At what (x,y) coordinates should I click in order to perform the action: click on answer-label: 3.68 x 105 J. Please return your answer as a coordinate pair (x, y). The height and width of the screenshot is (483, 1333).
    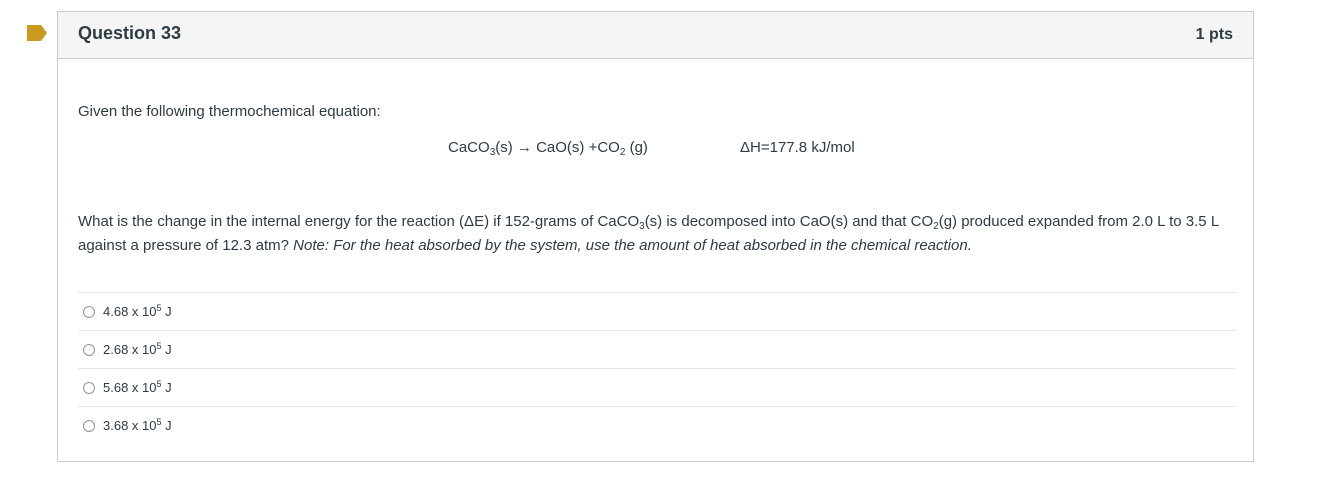
    Looking at the image, I should click on (137, 426).